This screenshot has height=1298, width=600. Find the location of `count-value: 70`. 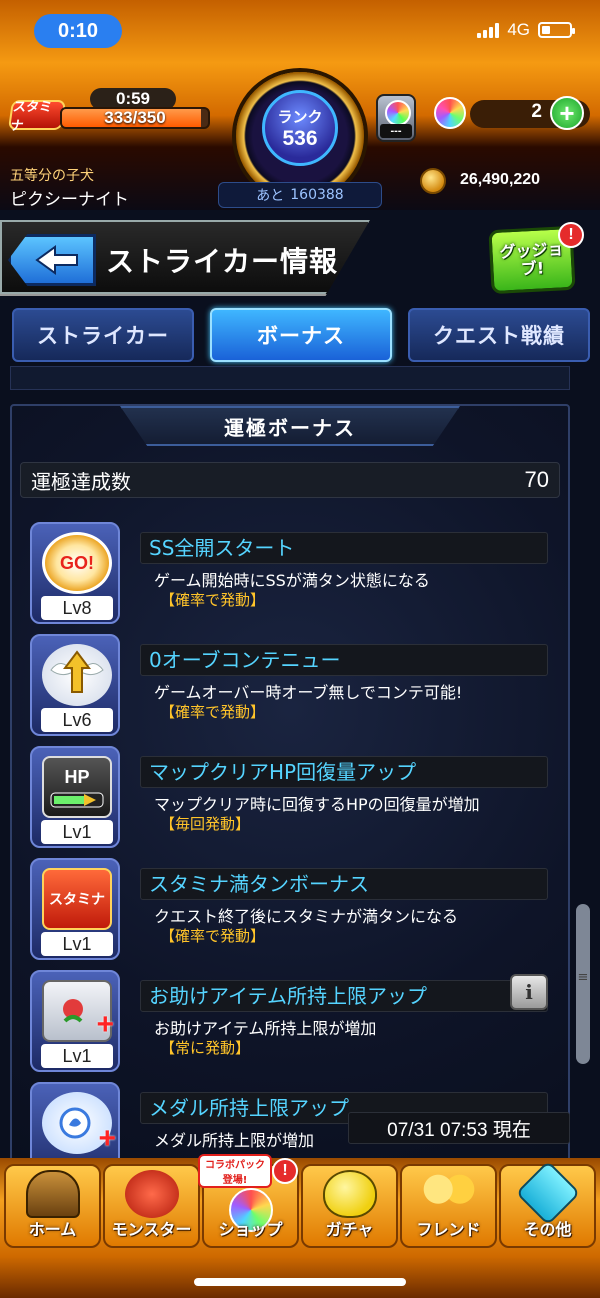

count-value: 70 is located at coordinates (536, 479).